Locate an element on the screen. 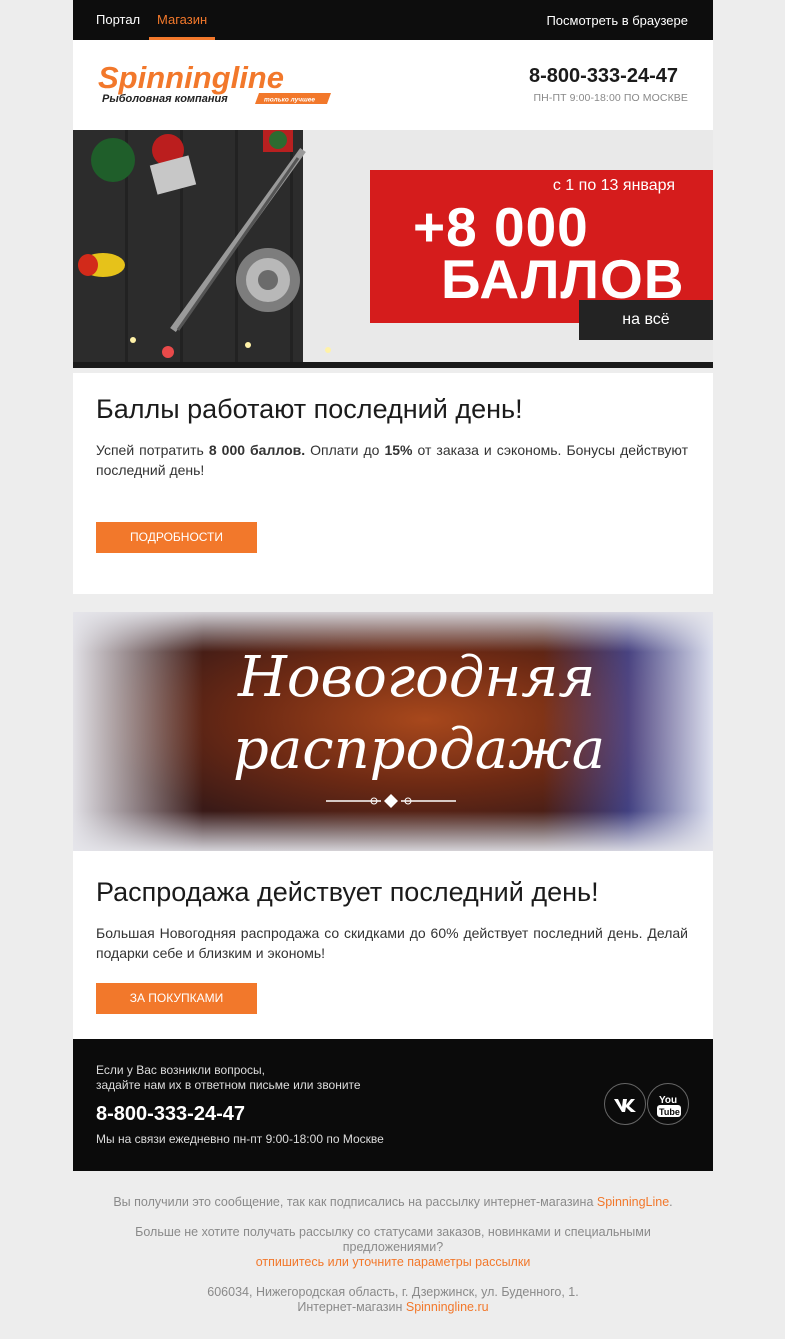 The width and height of the screenshot is (785, 1339). nav-link-shop: Магазин is located at coordinates (182, 19).